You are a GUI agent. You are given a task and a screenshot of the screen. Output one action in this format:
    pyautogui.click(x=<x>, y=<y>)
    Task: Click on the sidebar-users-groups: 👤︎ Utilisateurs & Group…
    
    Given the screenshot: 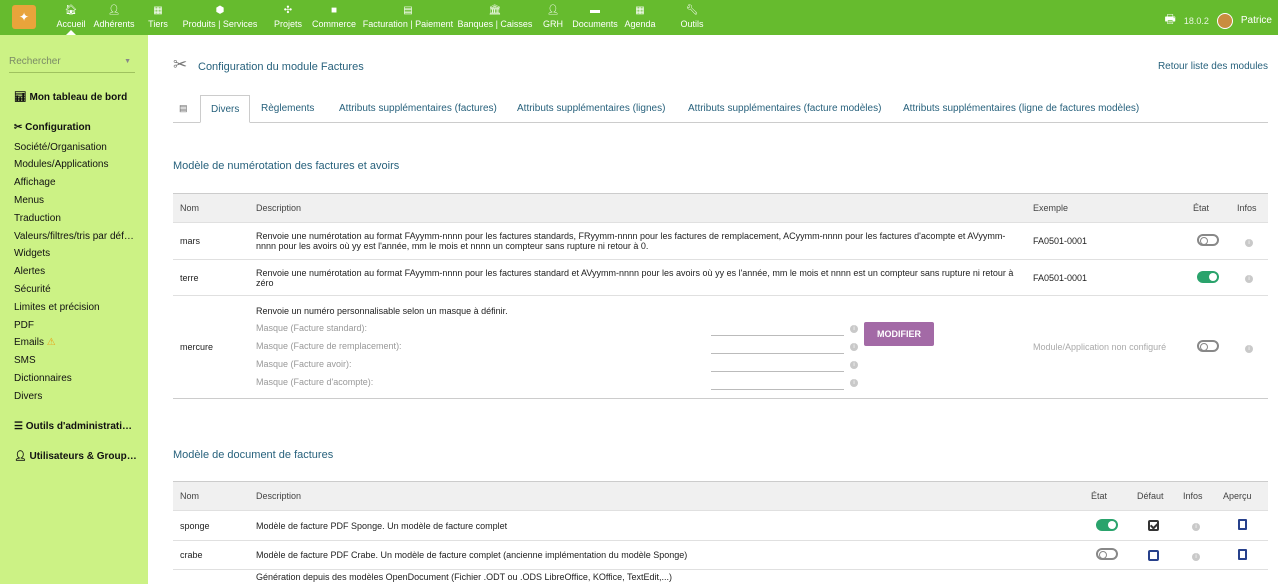 What is the action you would take?
    pyautogui.click(x=75, y=456)
    